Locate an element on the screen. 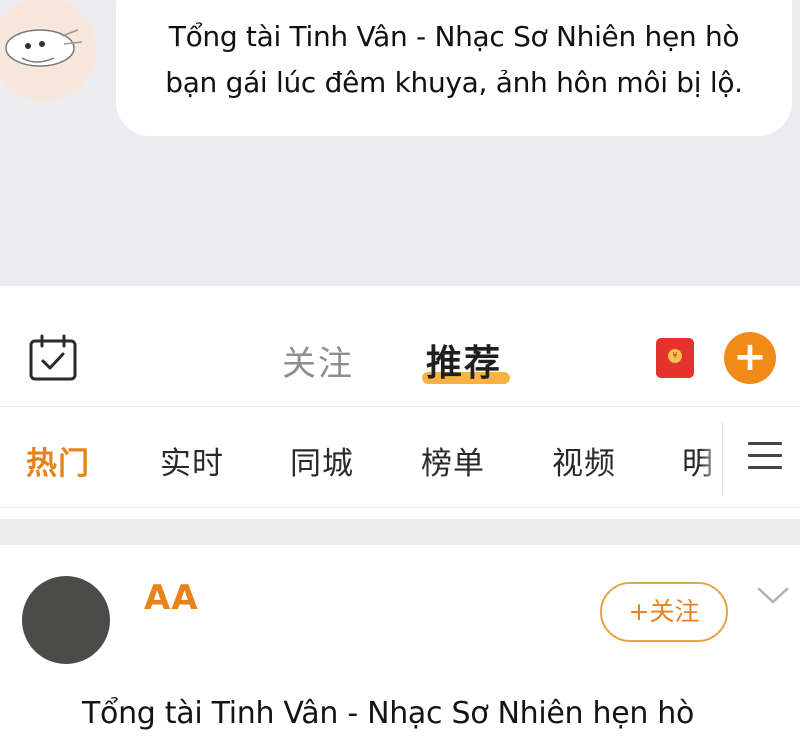 Image resolution: width=800 pixels, height=741 pixels. avatar is located at coordinates (66, 620).